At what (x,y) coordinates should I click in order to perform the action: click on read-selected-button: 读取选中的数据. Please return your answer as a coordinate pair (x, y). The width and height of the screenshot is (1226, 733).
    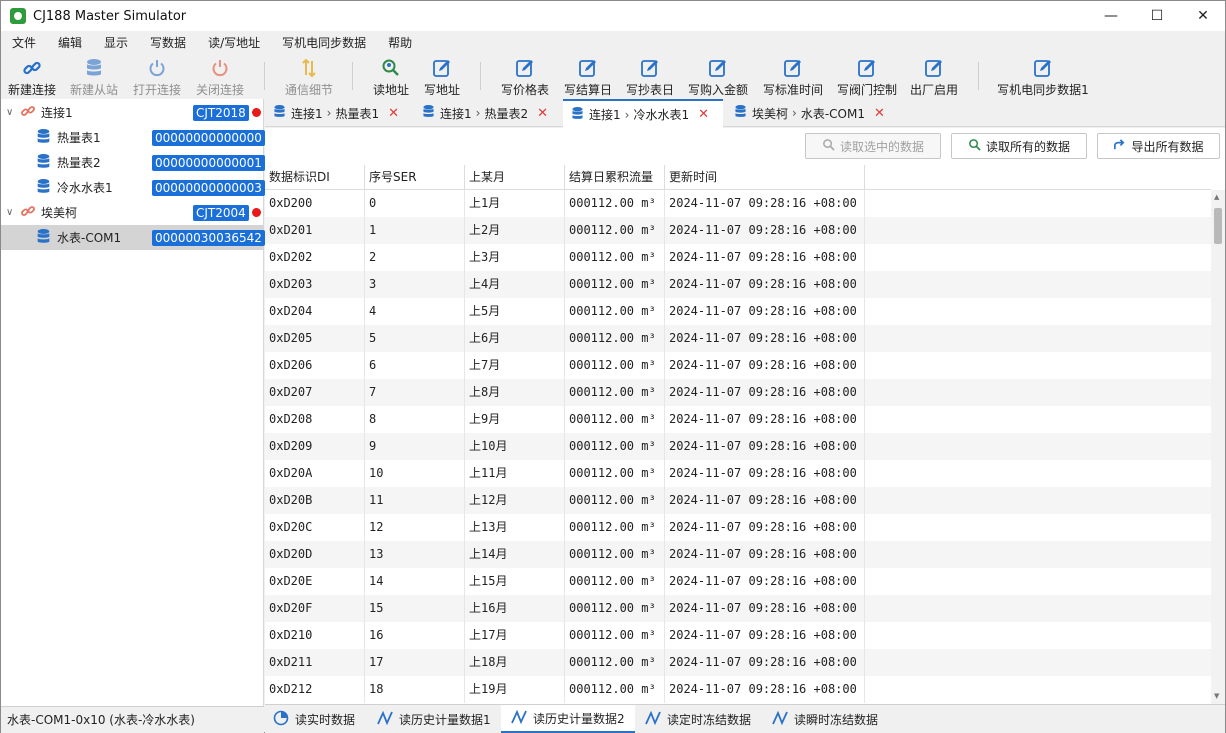
    Looking at the image, I should click on (873, 146).